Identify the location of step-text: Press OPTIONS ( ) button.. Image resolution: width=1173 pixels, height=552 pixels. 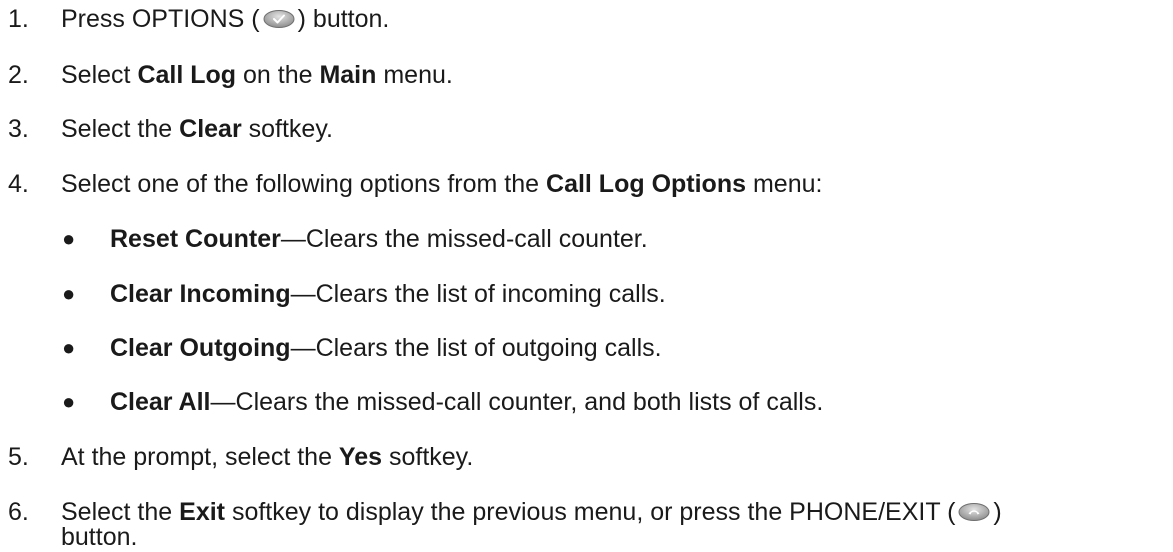
(225, 19).